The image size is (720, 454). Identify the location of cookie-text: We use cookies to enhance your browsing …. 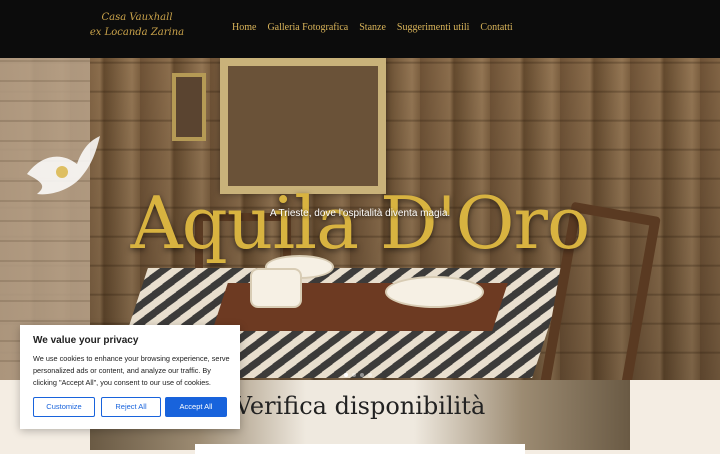
(131, 370).